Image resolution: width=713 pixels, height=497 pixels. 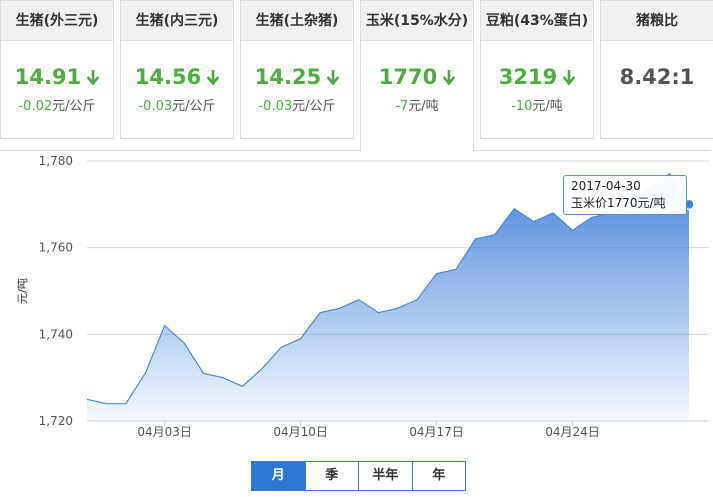 I want to click on x-tick-label: 04月03日, so click(x=164, y=432).